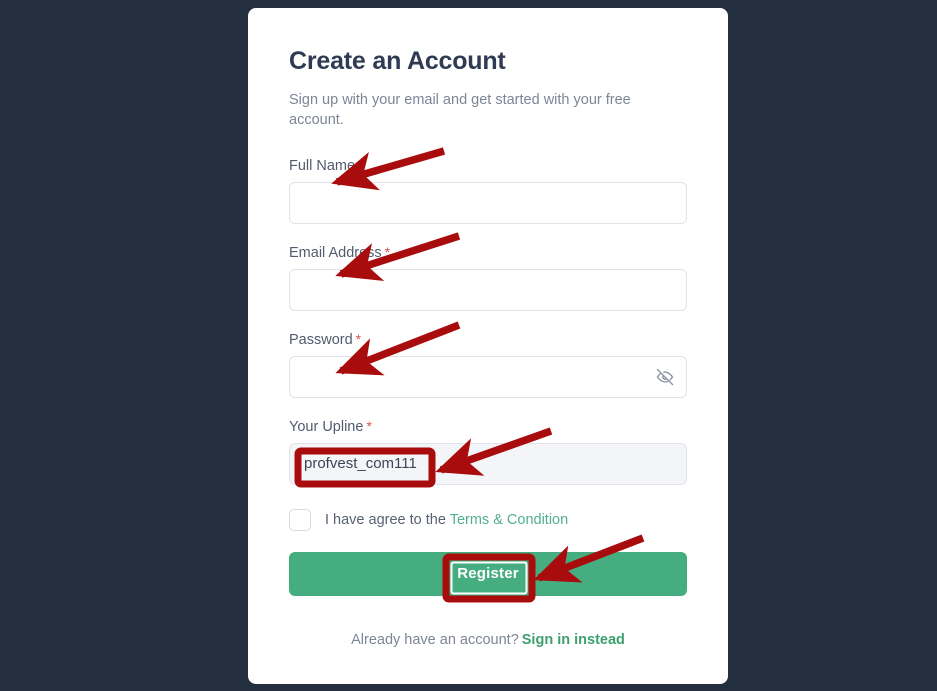 This screenshot has height=691, width=937. I want to click on email-input-wrap, so click(488, 289).